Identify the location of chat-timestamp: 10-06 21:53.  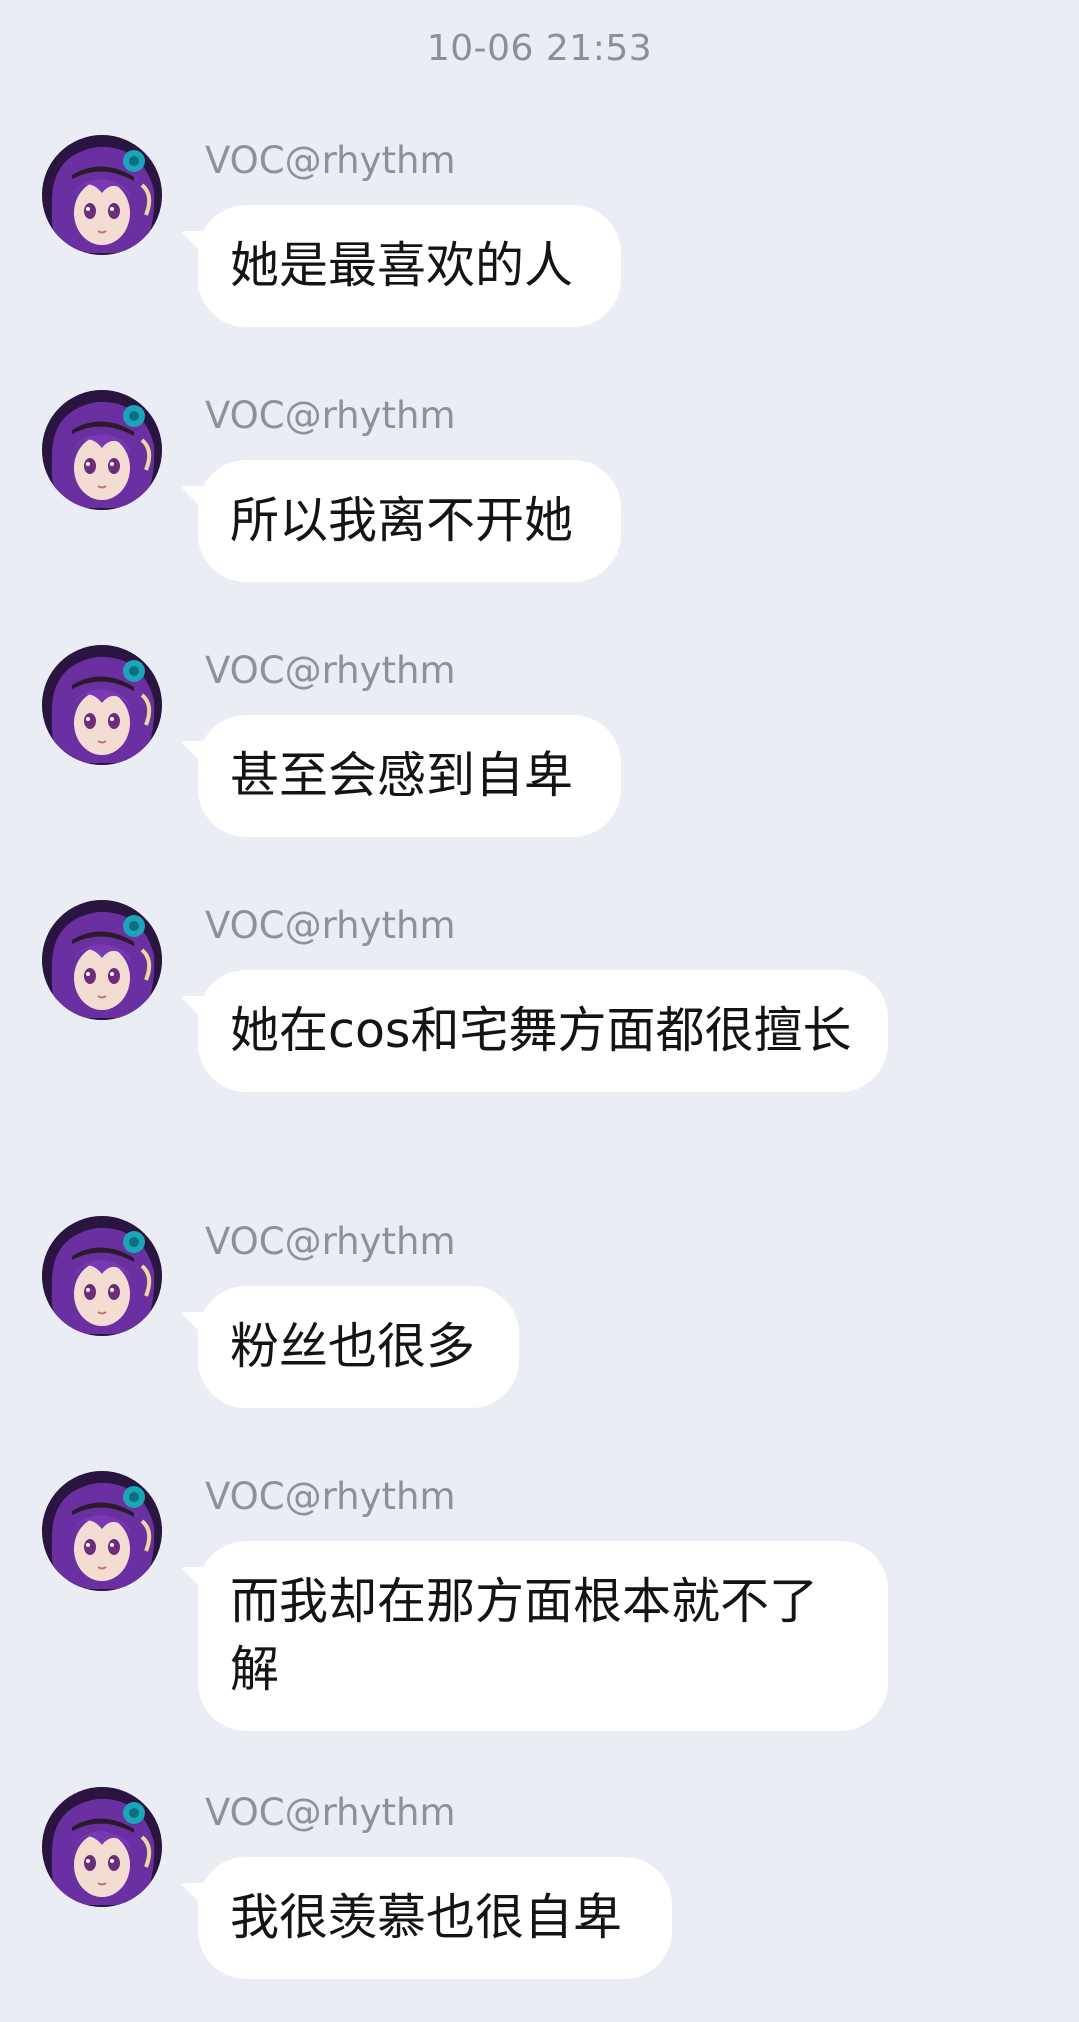
(539, 48).